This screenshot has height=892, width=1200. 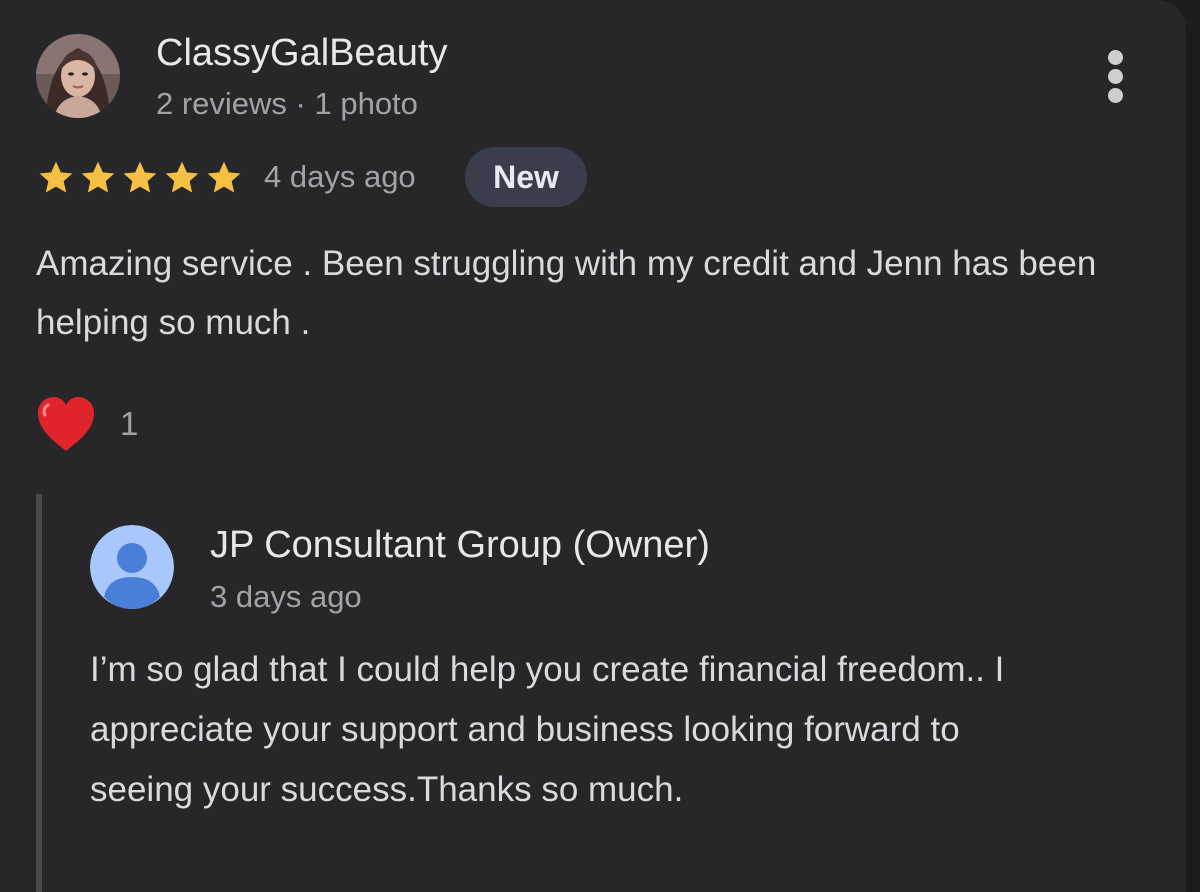 What do you see at coordinates (301, 53) in the screenshot?
I see `reviewer-name: ClassyGalBeauty` at bounding box center [301, 53].